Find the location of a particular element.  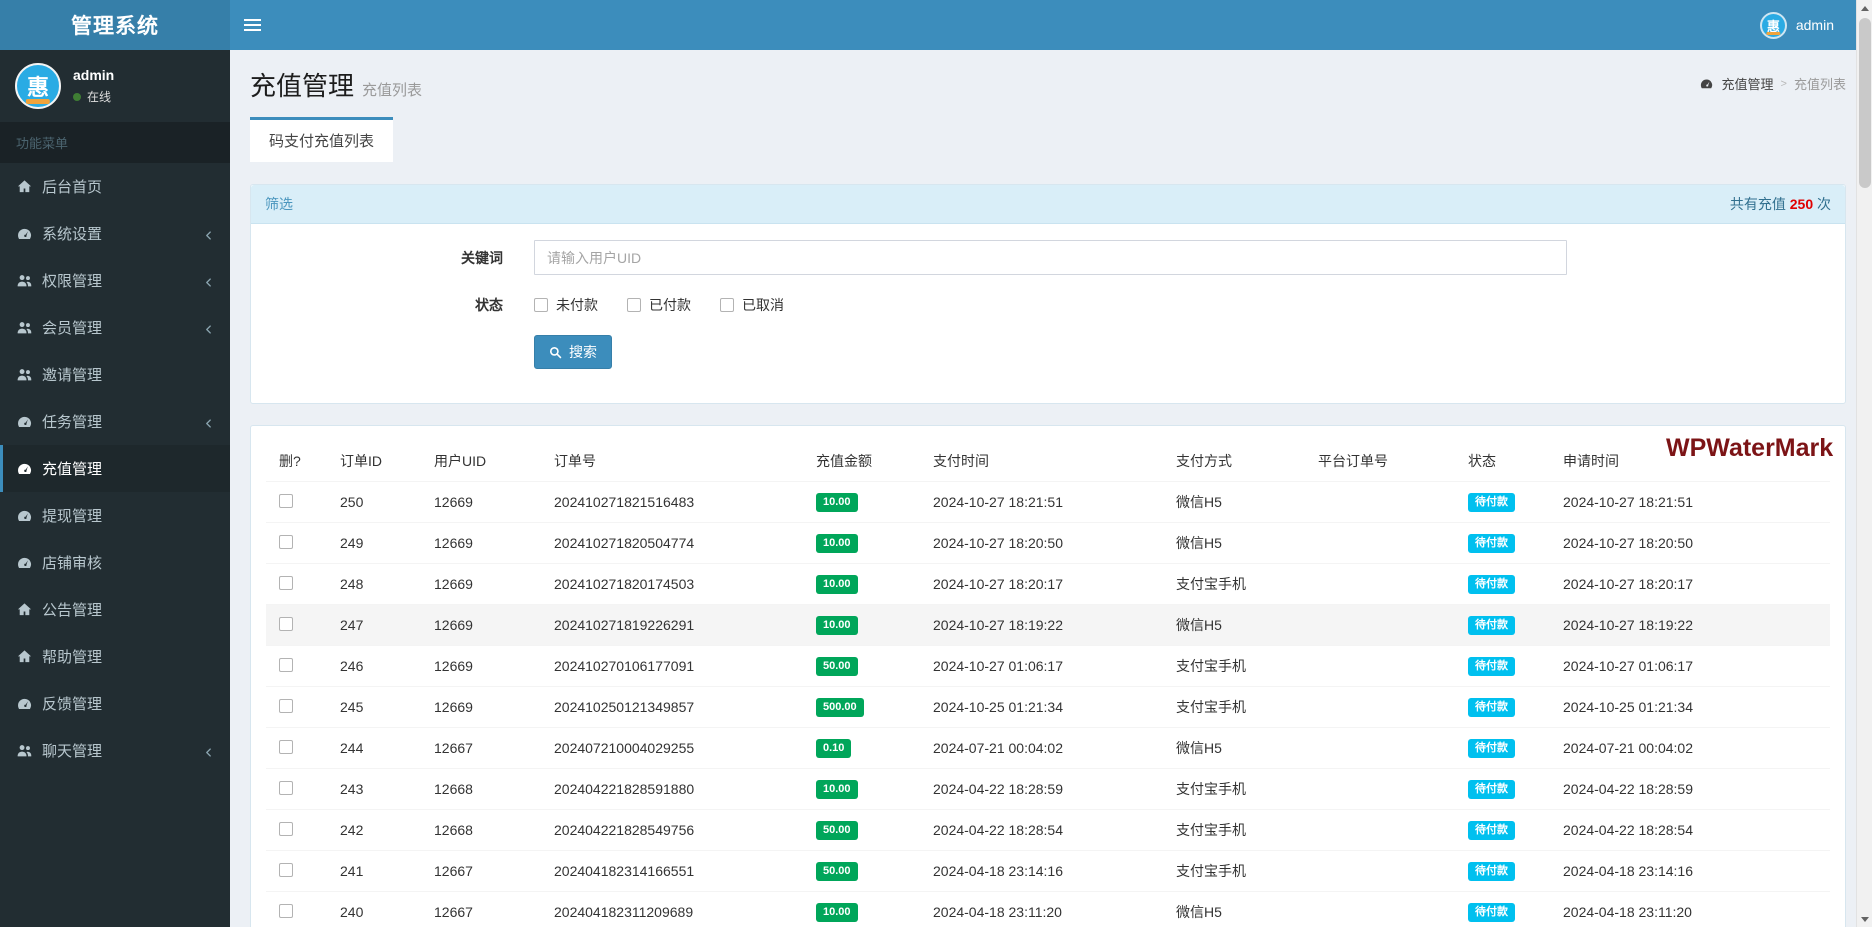

cell-apply-time: 2024-04-18 23:11:20 is located at coordinates (1690, 909).